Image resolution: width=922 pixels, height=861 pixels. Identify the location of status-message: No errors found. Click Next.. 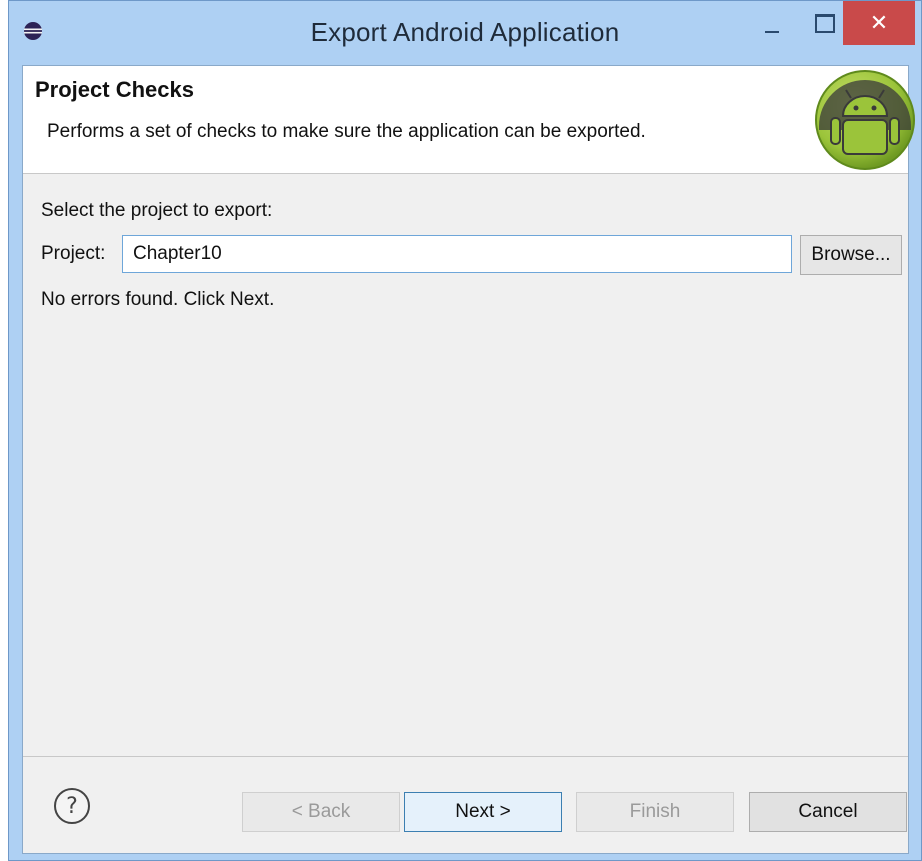
(158, 299).